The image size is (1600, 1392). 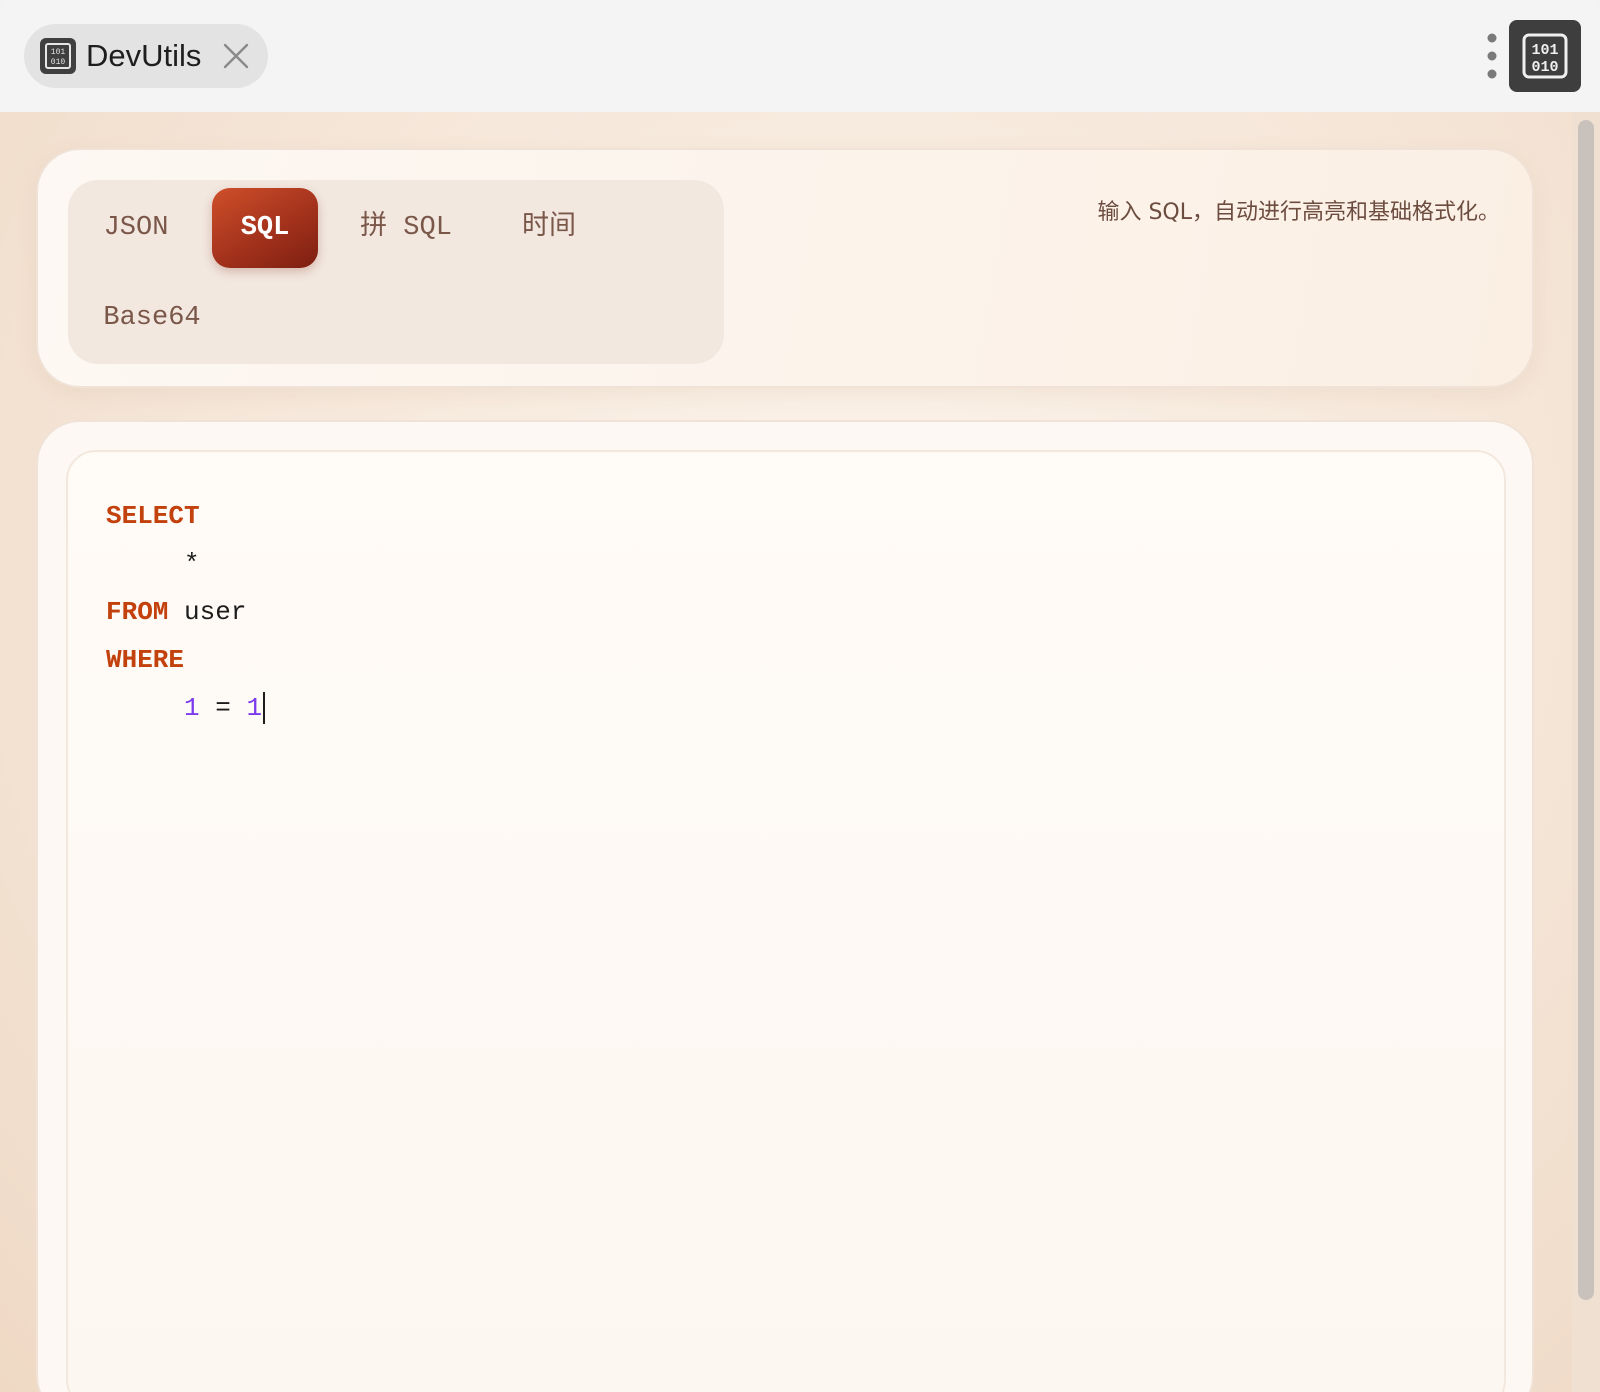 I want to click on tab-time: 时间, so click(x=549, y=228).